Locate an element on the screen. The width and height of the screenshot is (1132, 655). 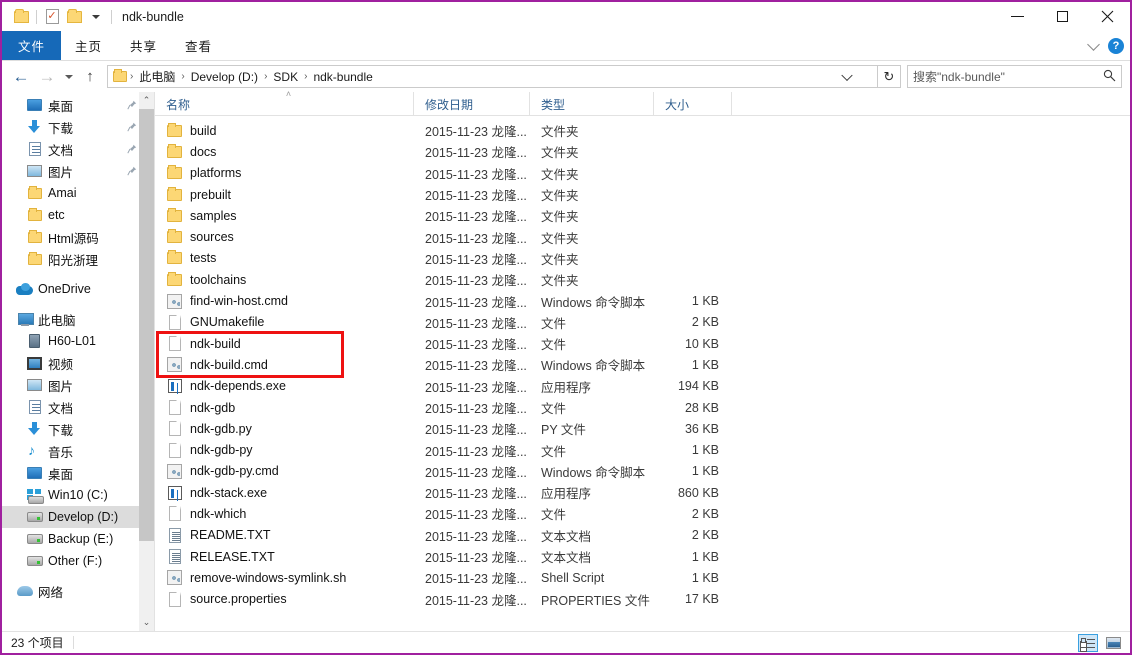
column-header-type: 类型 is located at coordinates (592, 104).